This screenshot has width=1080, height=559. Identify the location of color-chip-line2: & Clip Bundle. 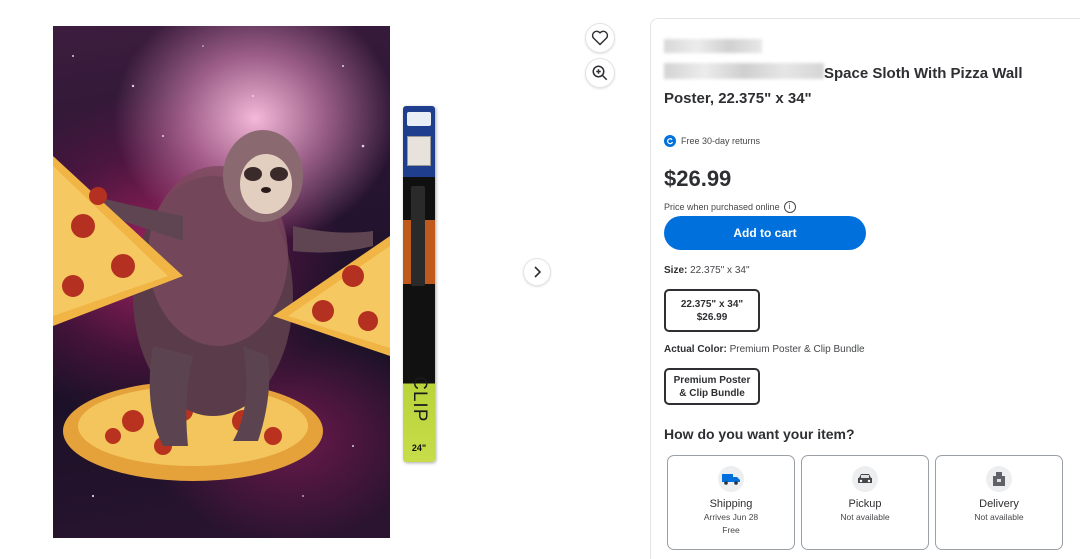
(712, 393).